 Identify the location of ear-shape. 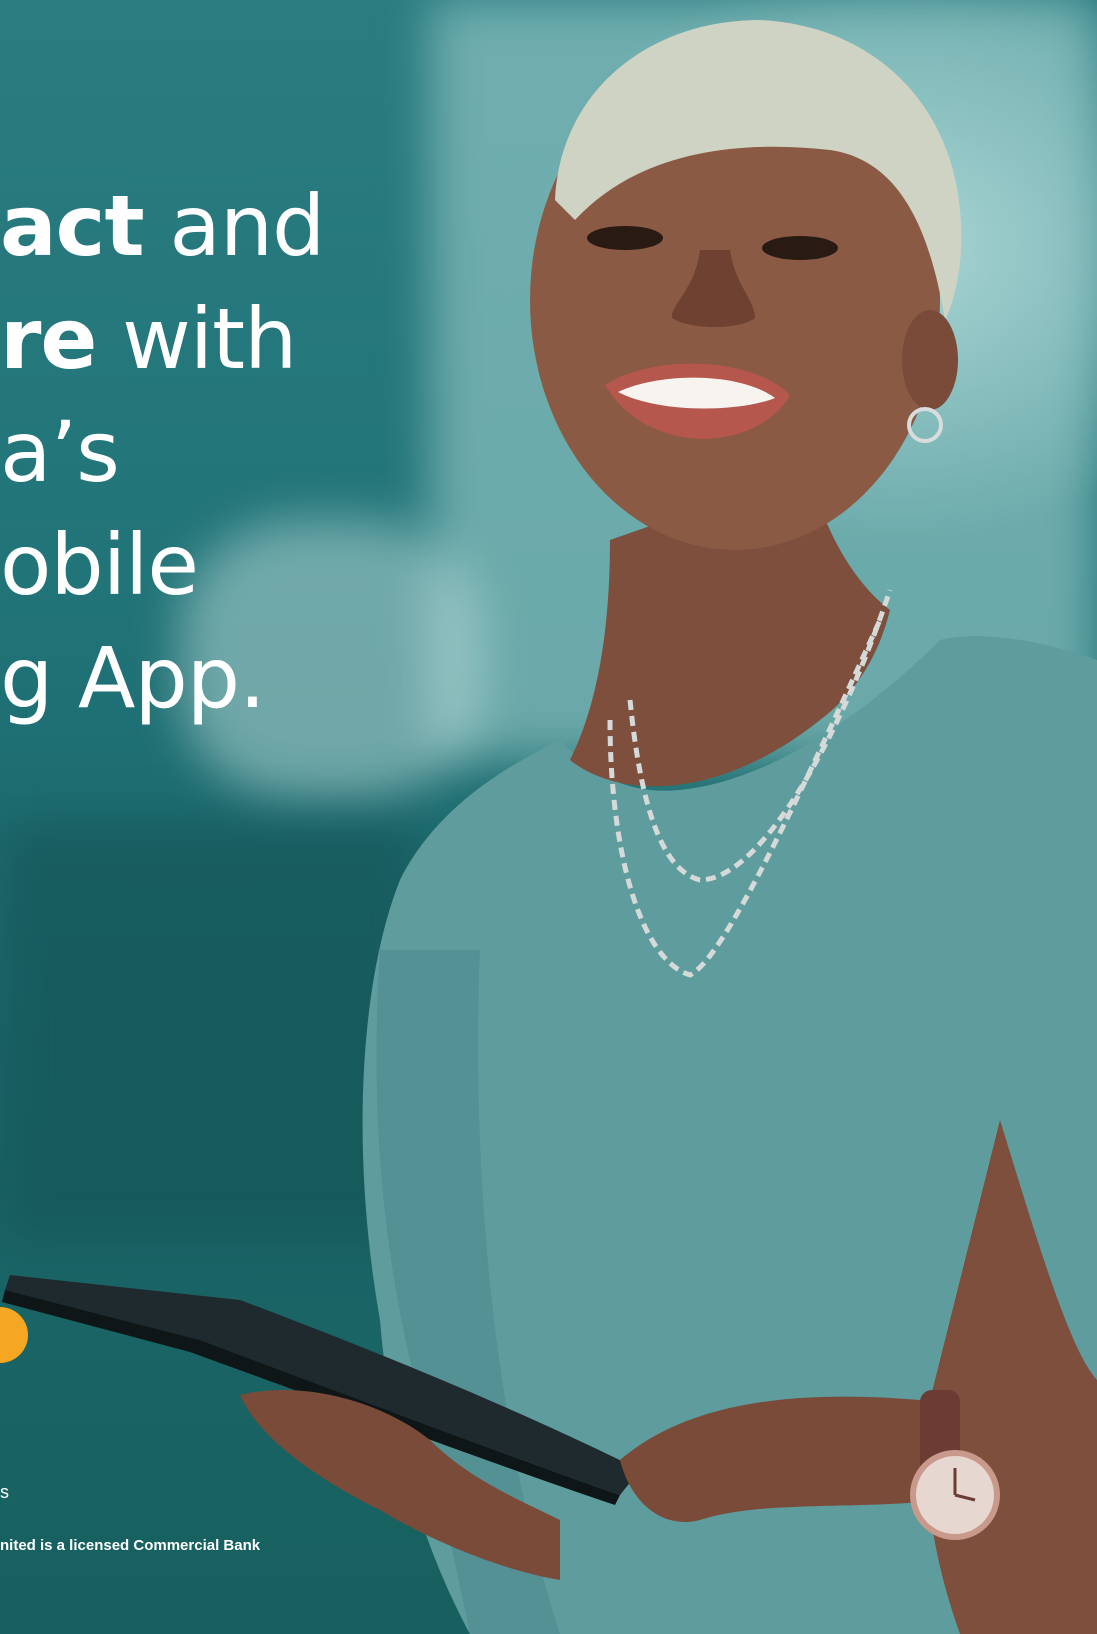
(930, 360).